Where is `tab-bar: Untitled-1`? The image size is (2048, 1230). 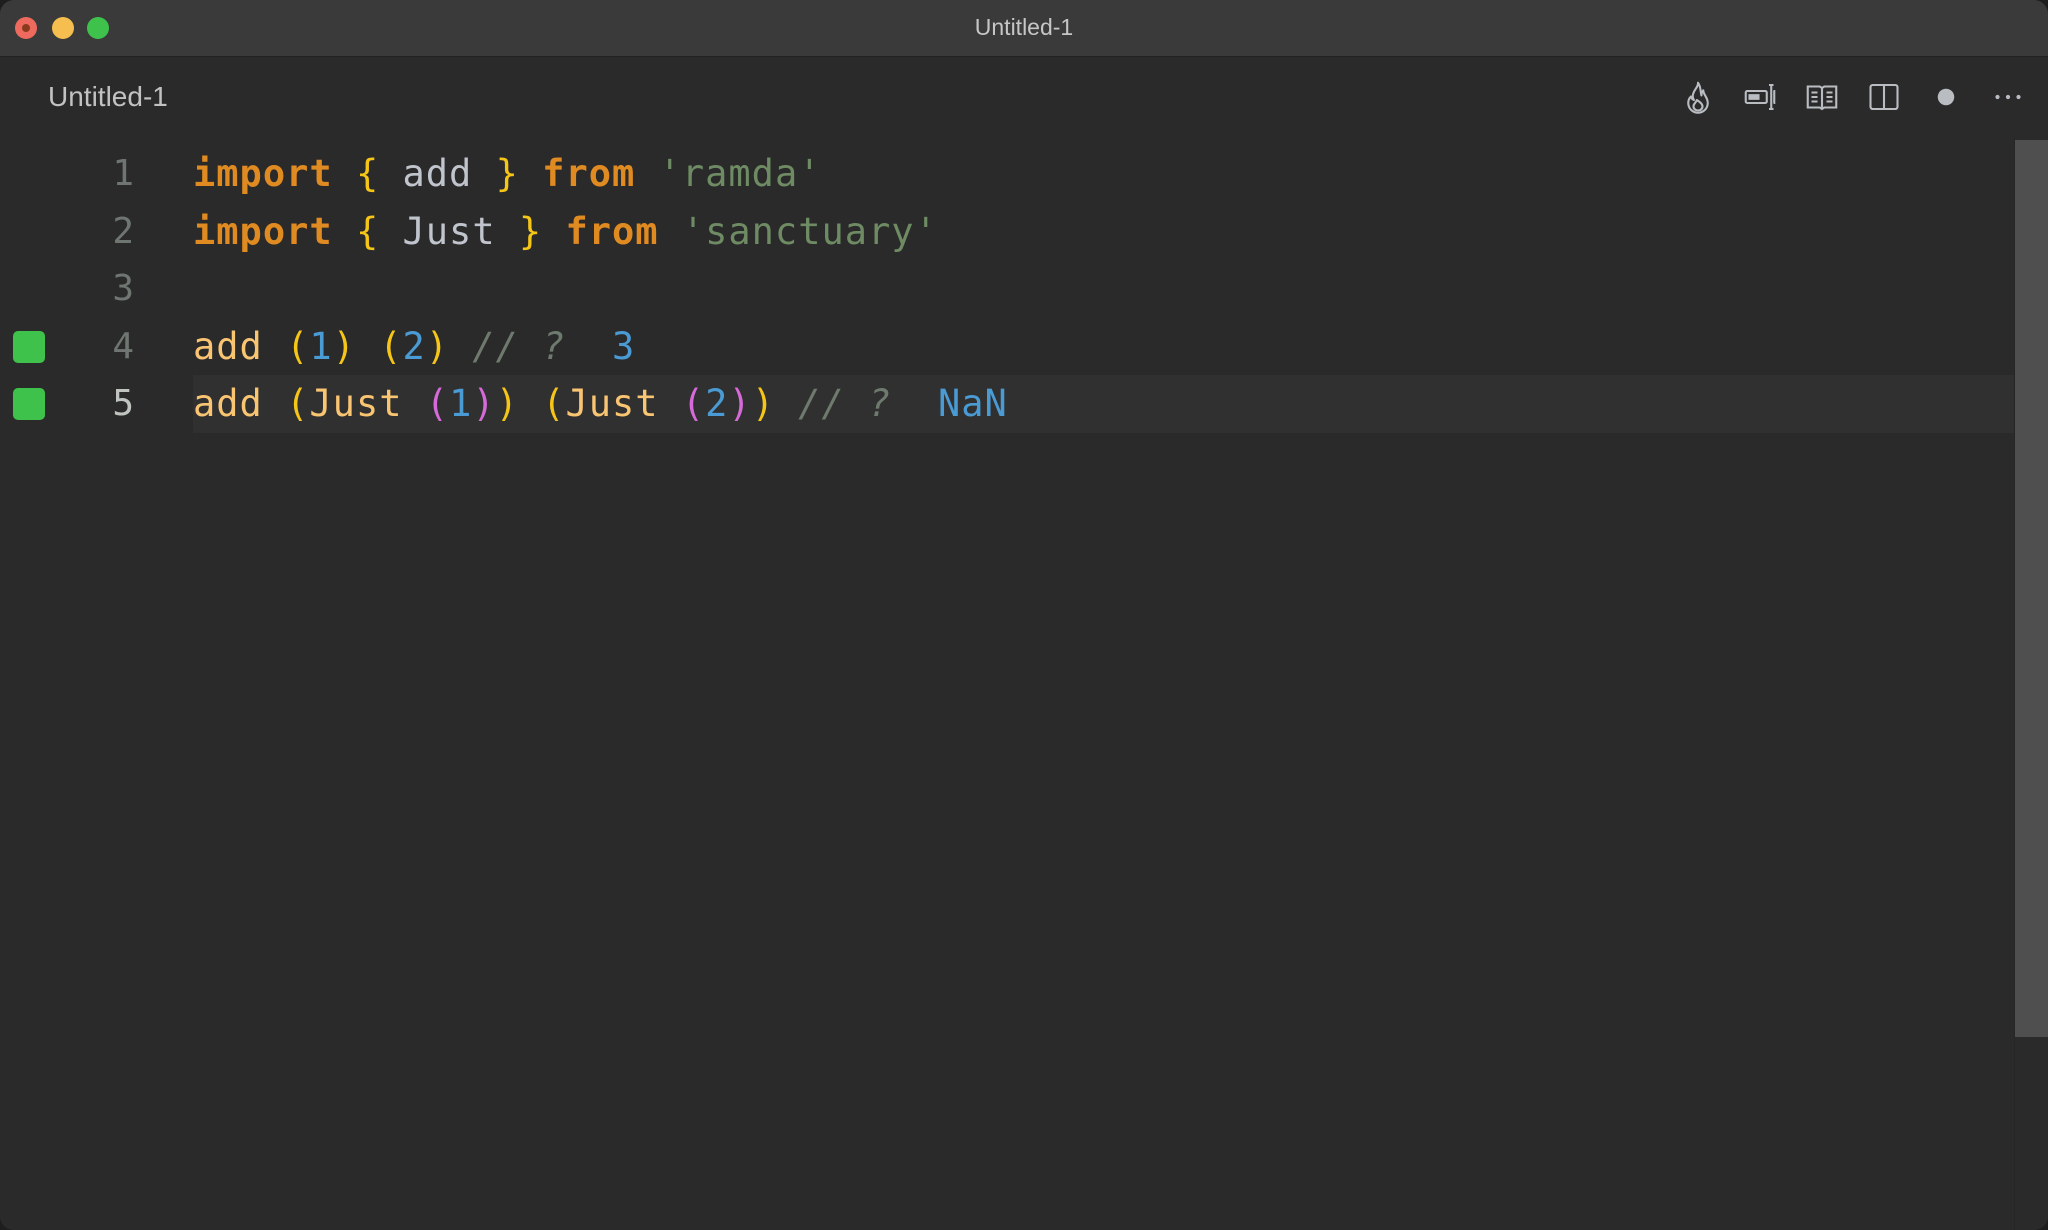 tab-bar: Untitled-1 is located at coordinates (1024, 97).